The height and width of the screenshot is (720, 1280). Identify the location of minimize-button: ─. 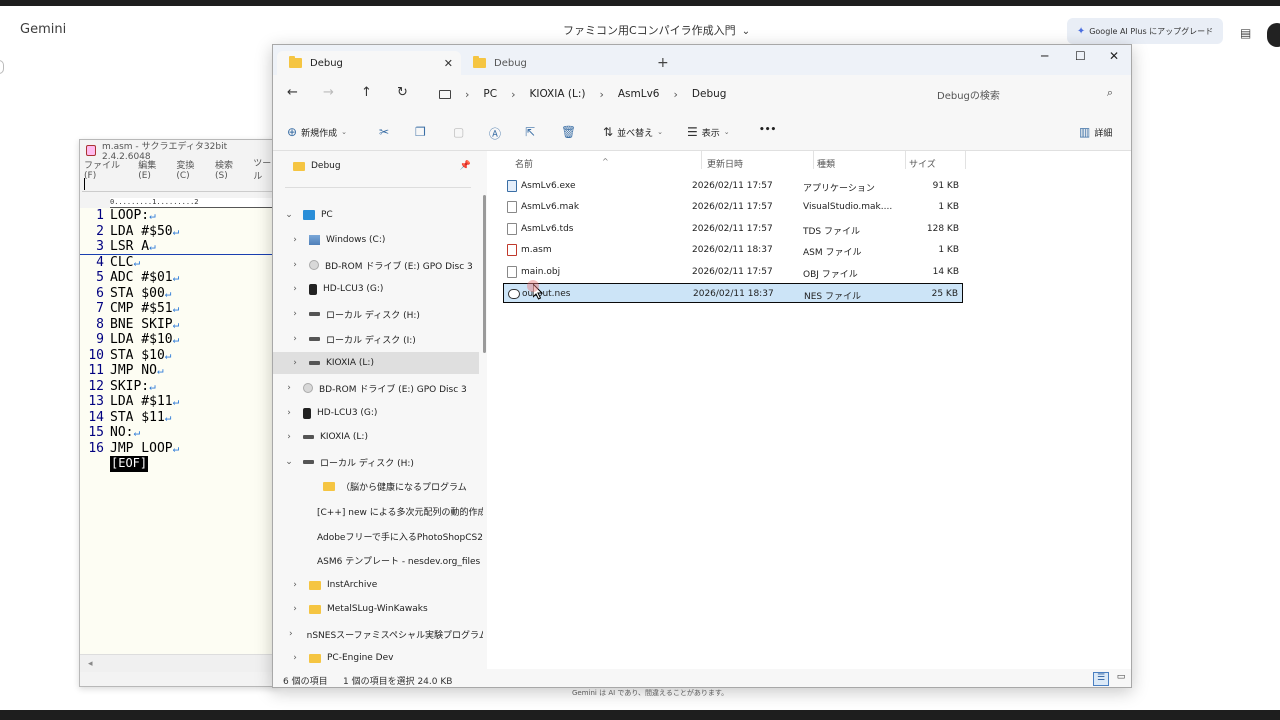
(1044, 56).